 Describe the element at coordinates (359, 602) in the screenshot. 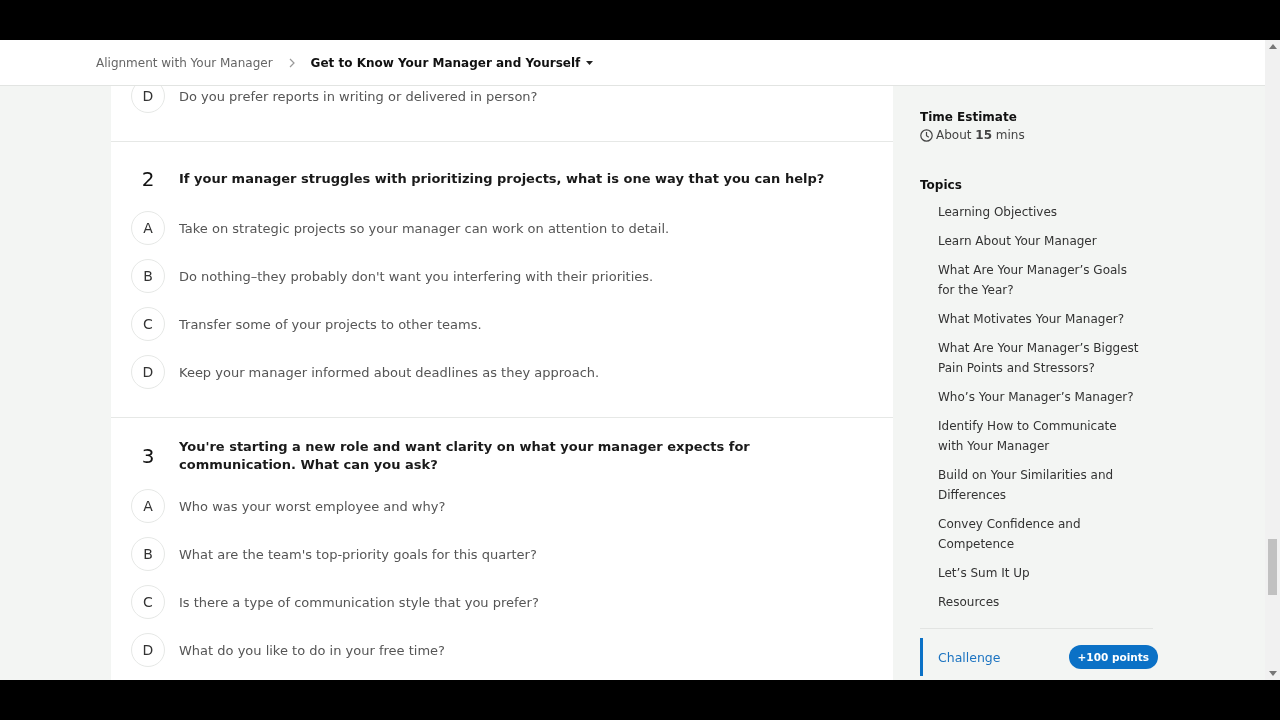

I see `option-text: Is there a type of communication style that you prefer?` at that location.